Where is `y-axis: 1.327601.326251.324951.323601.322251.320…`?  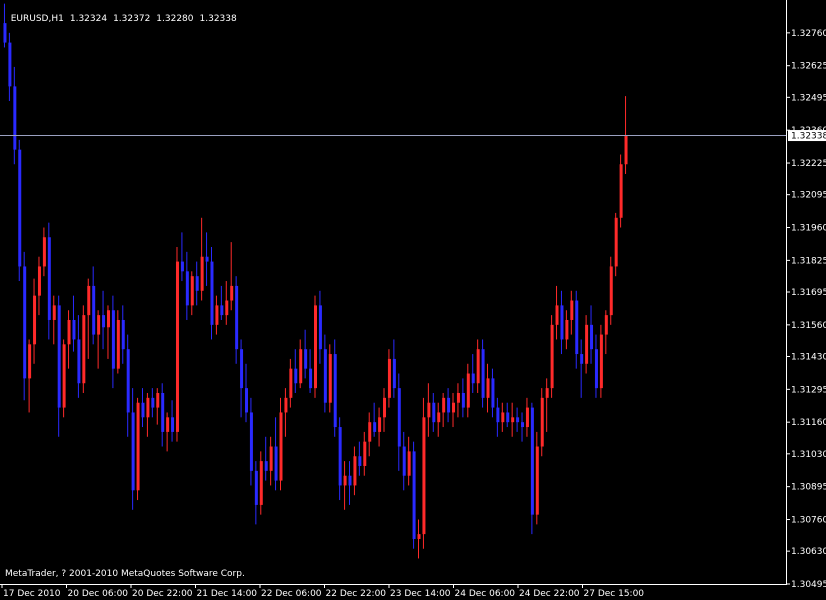 y-axis: 1.327601.326251.324951.323601.322251.320… is located at coordinates (806, 309).